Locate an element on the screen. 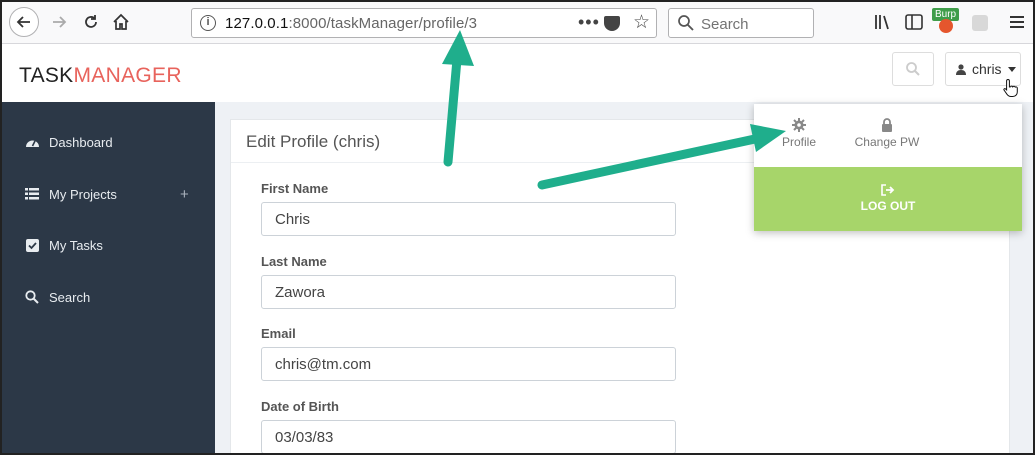 Image resolution: width=1035 pixels, height=455 pixels. back-arrow-icon is located at coordinates (23, 22).